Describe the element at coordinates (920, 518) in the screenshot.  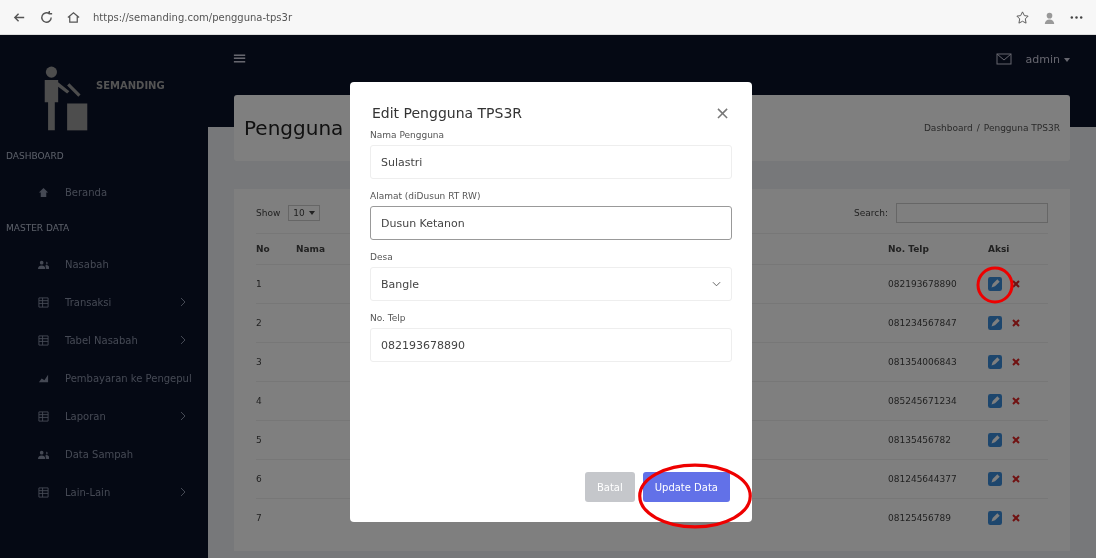
I see `table-cell-text: 08125456789` at that location.